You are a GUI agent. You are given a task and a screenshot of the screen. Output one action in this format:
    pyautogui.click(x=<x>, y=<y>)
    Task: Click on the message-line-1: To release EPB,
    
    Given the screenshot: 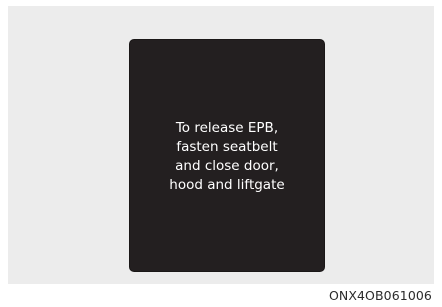 What is the action you would take?
    pyautogui.click(x=227, y=127)
    